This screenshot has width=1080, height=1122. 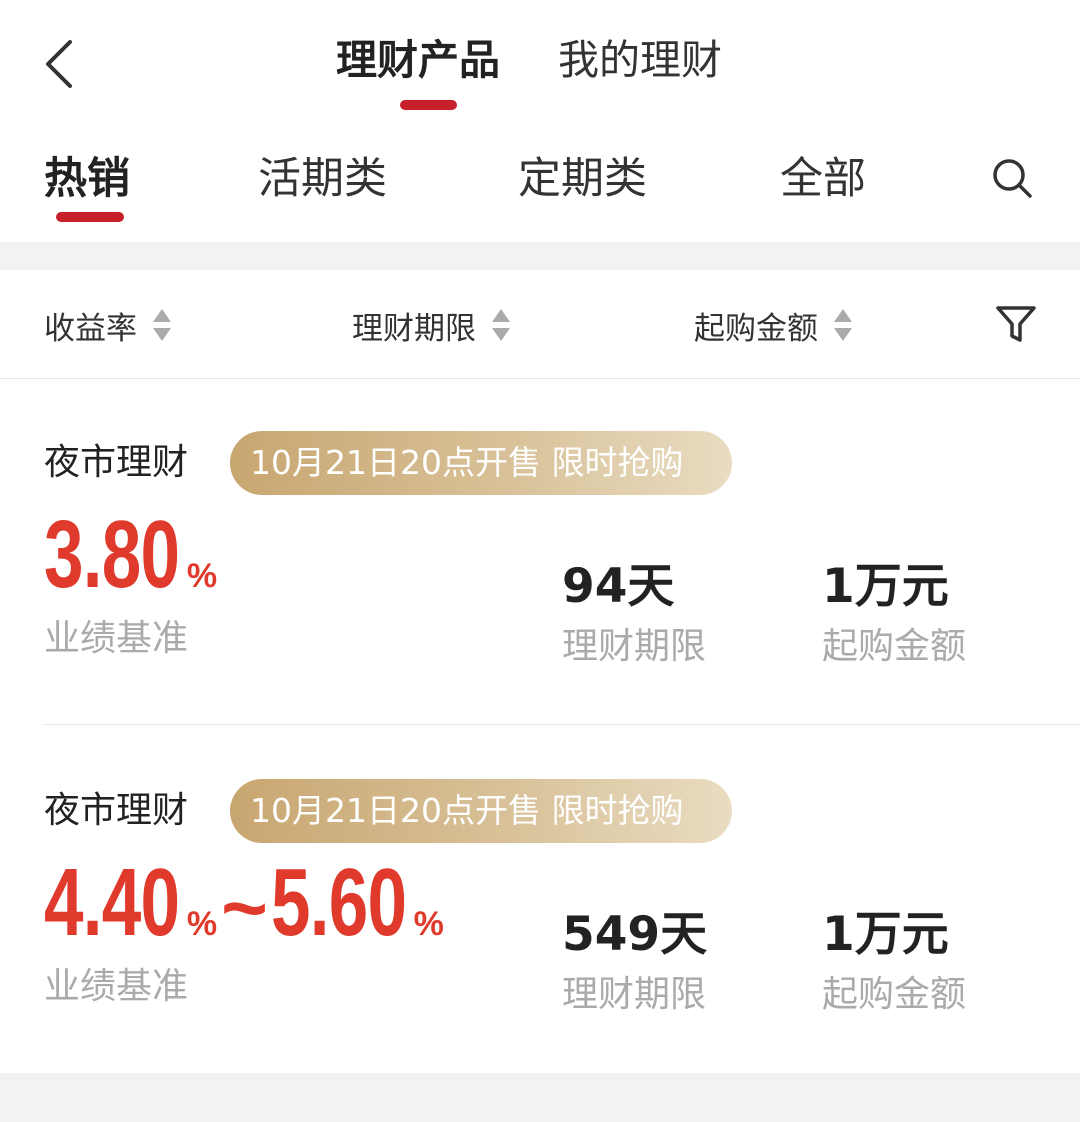 What do you see at coordinates (618, 586) in the screenshot?
I see `term-value: 94天` at bounding box center [618, 586].